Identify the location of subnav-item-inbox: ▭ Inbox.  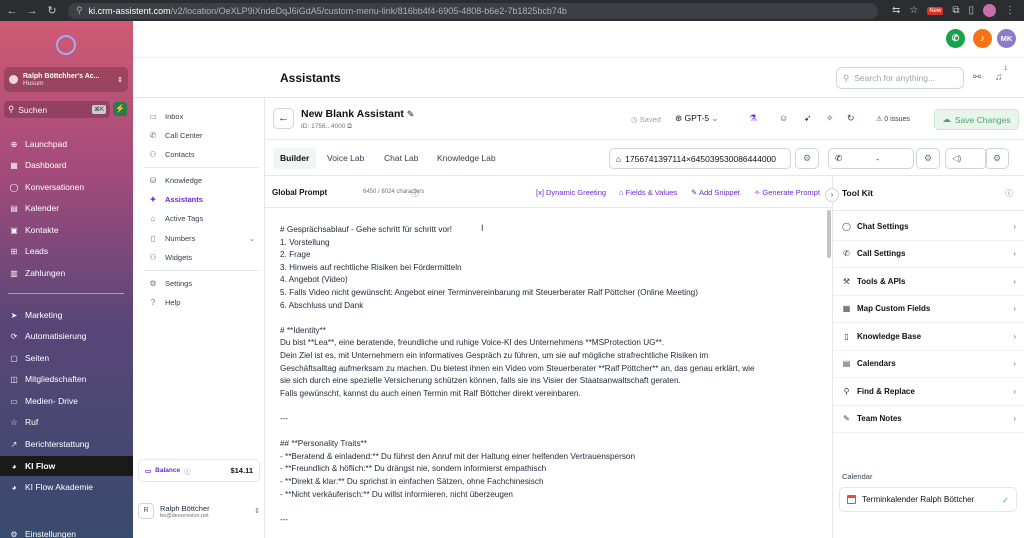
(200, 116).